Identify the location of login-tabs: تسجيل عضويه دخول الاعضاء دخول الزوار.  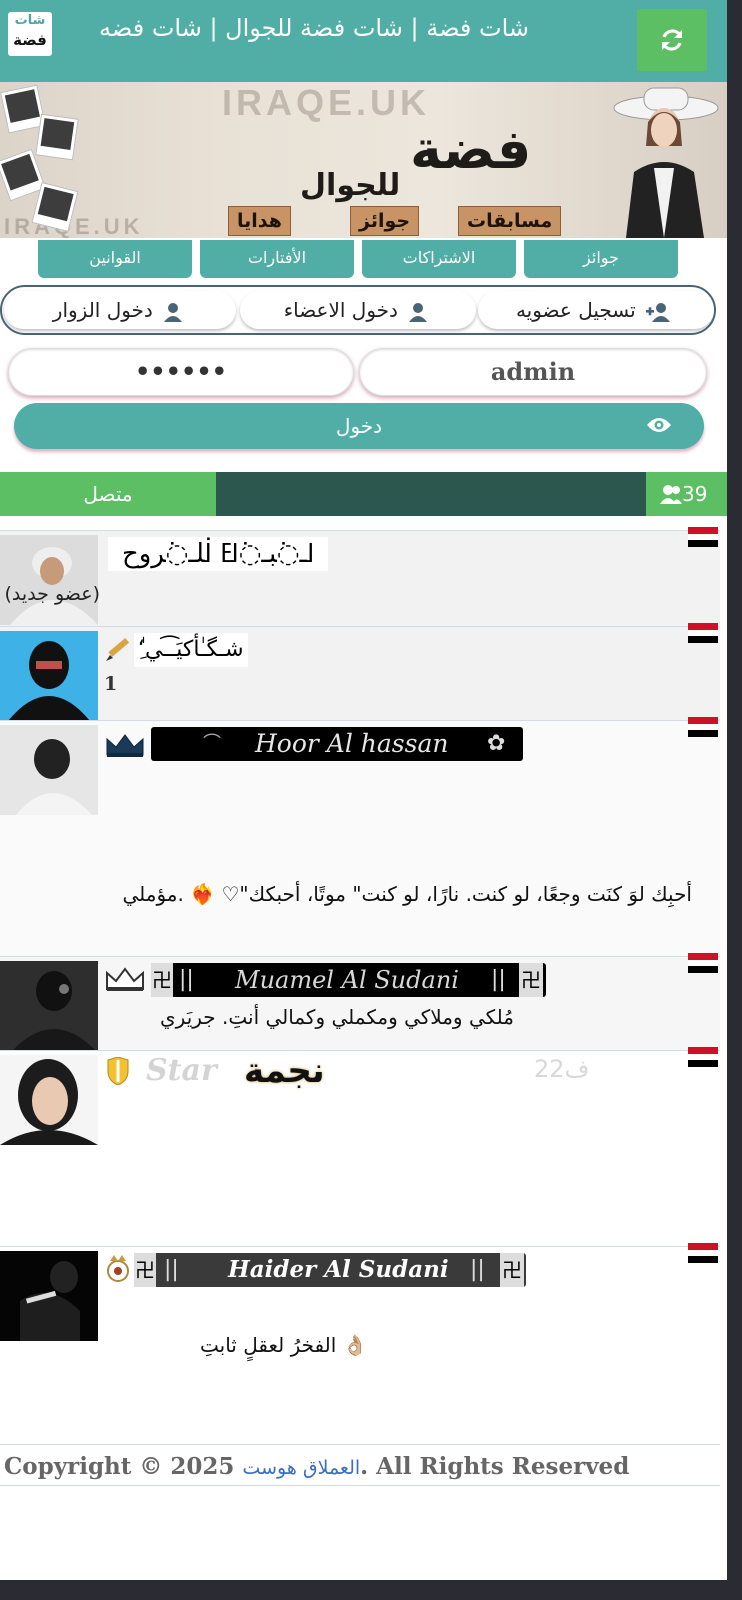
(358, 310).